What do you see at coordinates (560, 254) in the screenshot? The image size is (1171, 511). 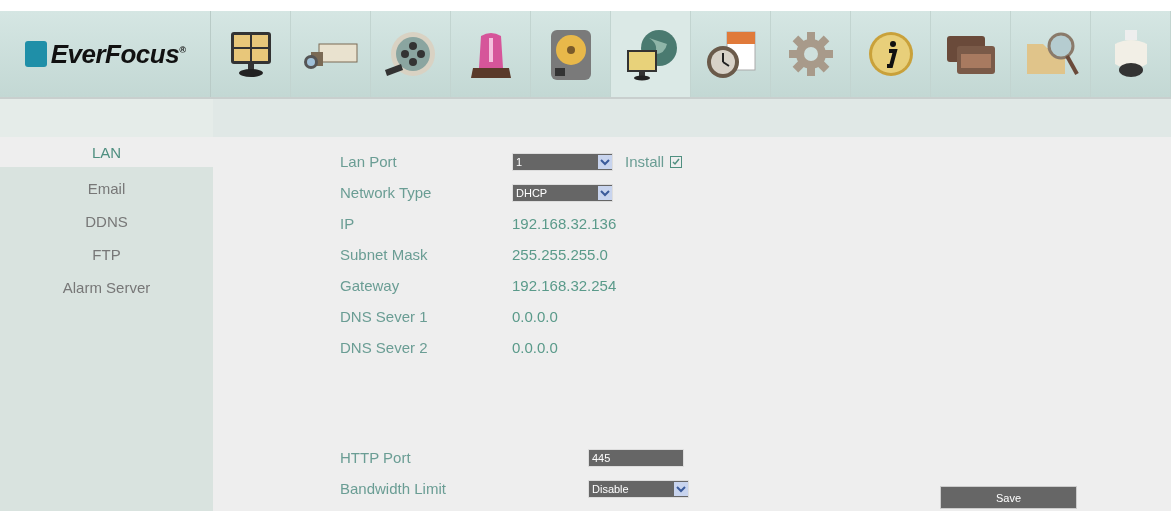 I see `field-value: 255.255.255.0` at bounding box center [560, 254].